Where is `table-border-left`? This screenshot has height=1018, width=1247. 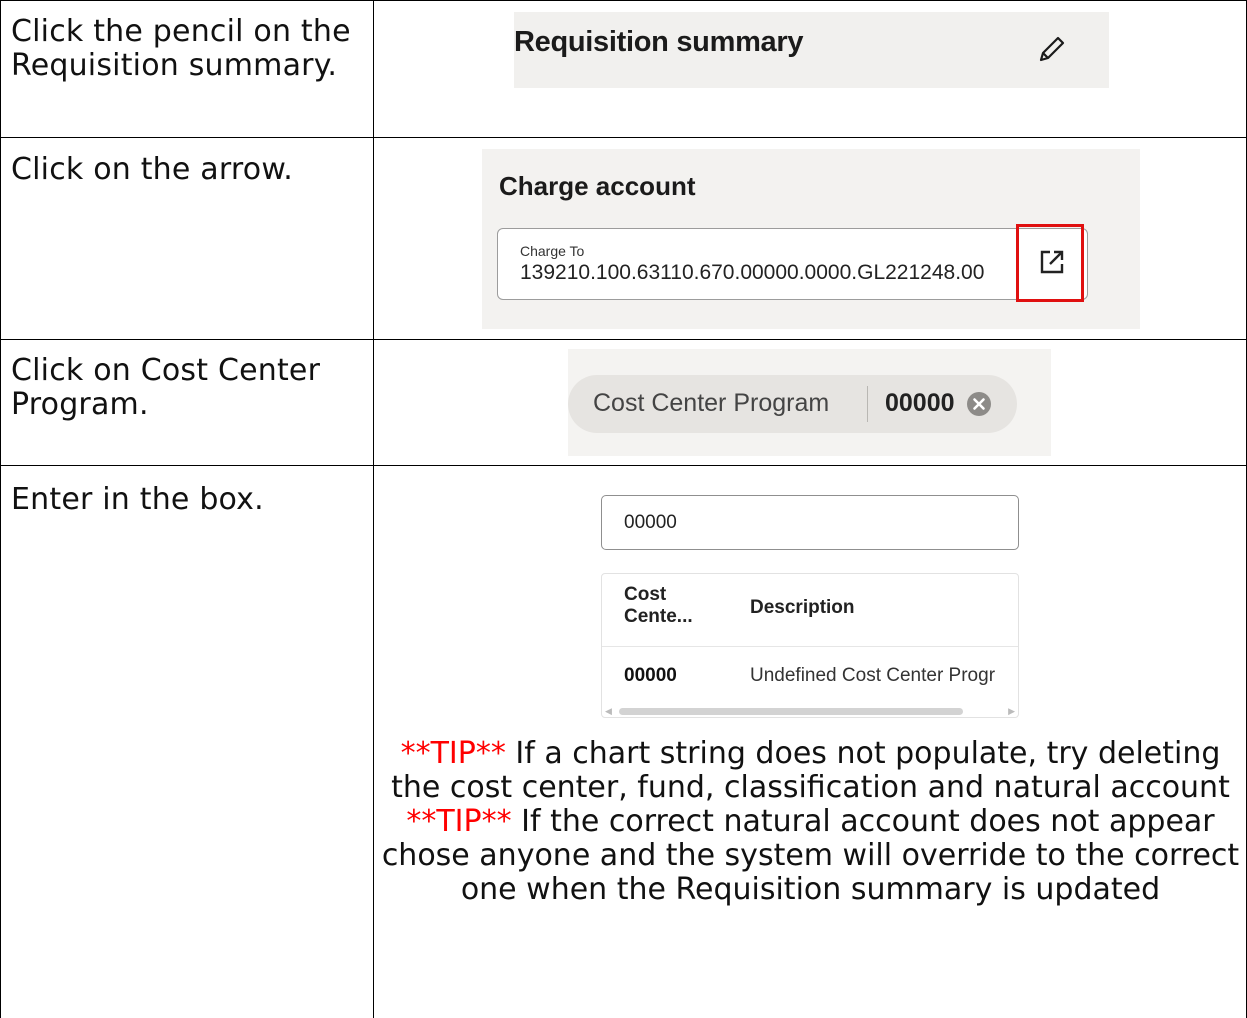 table-border-left is located at coordinates (0, 509).